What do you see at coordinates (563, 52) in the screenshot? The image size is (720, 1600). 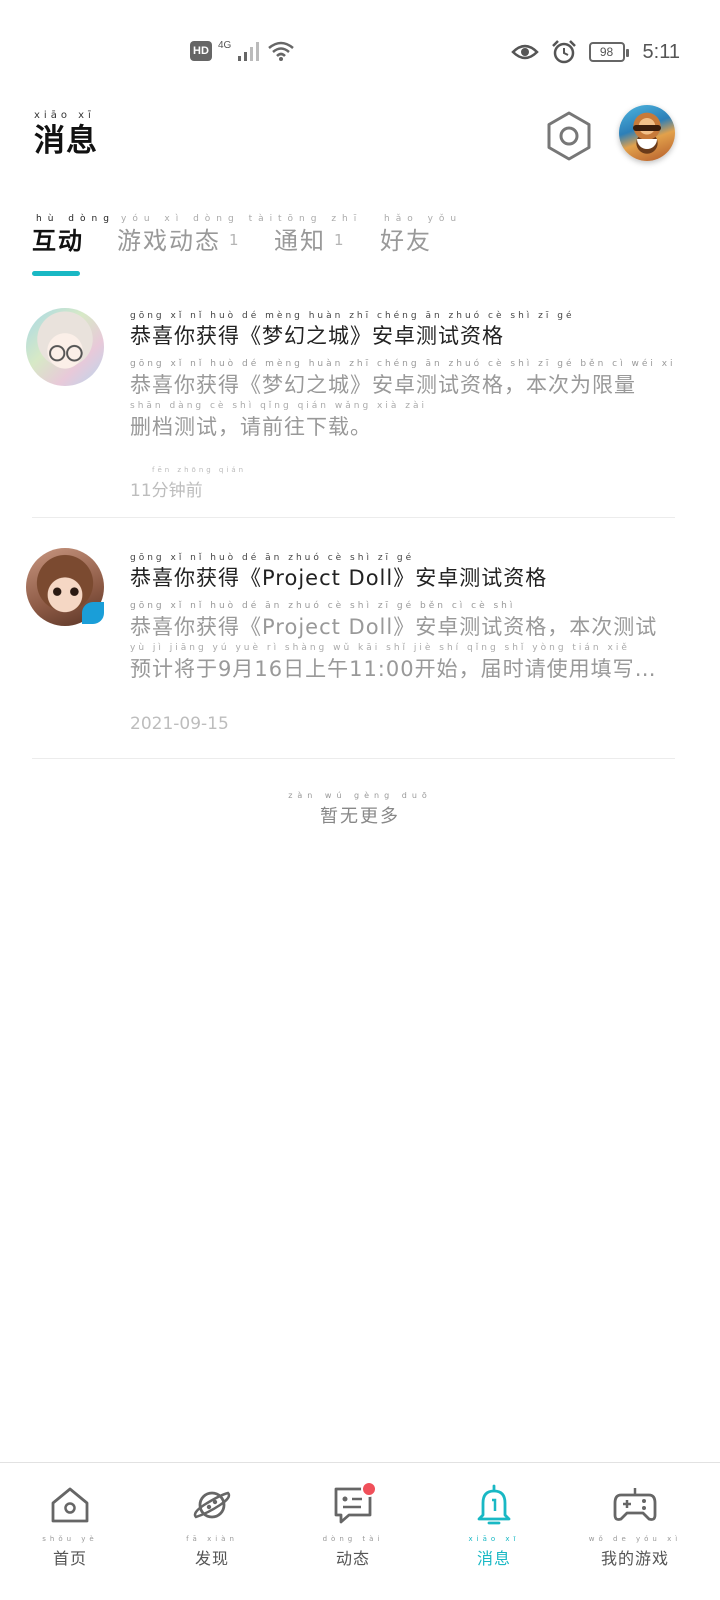 I see `alarm-icon` at bounding box center [563, 52].